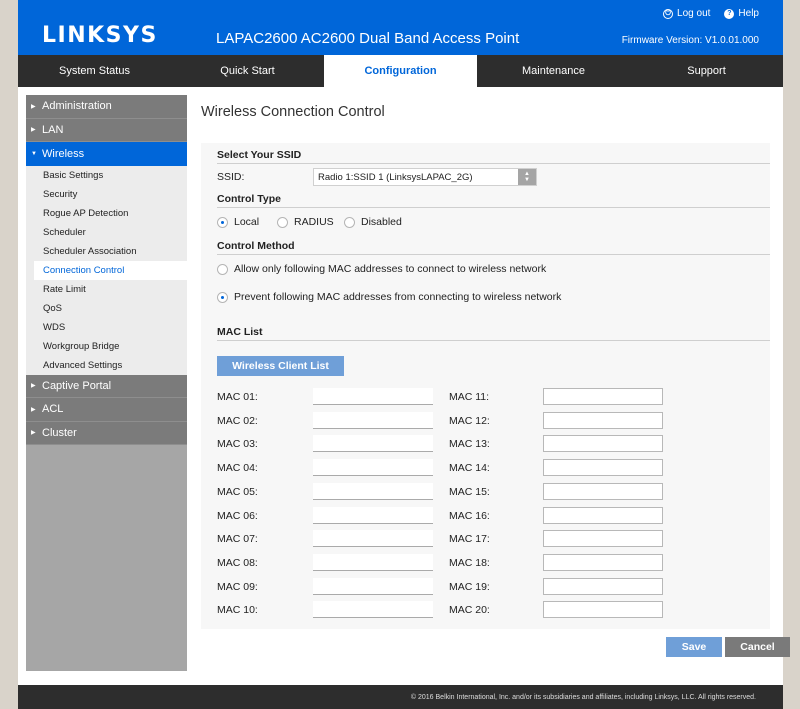  Describe the element at coordinates (469, 539) in the screenshot. I see `mac-label: MAC 17:` at that location.